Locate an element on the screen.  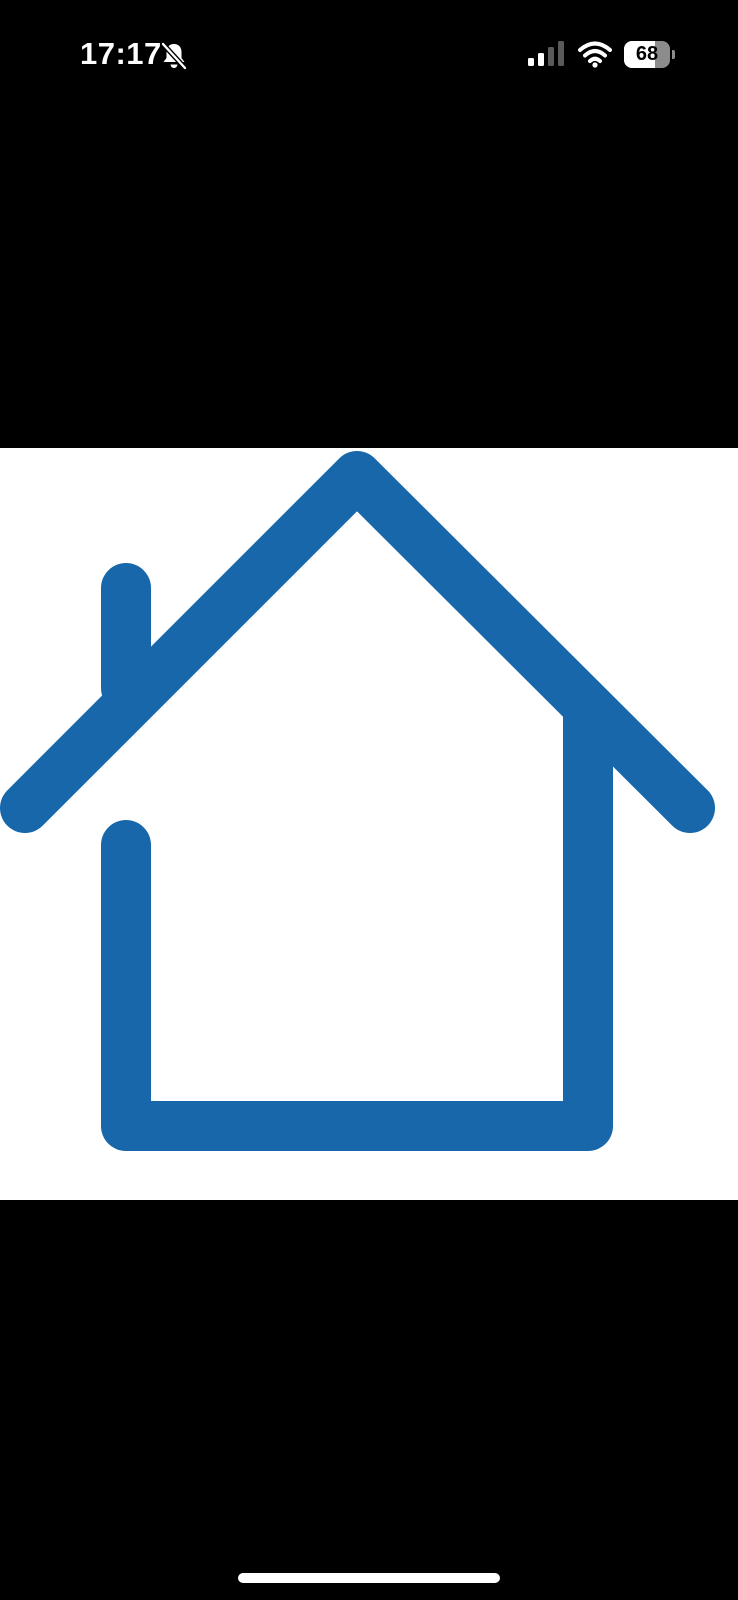
battery-level: 68 is located at coordinates (647, 54).